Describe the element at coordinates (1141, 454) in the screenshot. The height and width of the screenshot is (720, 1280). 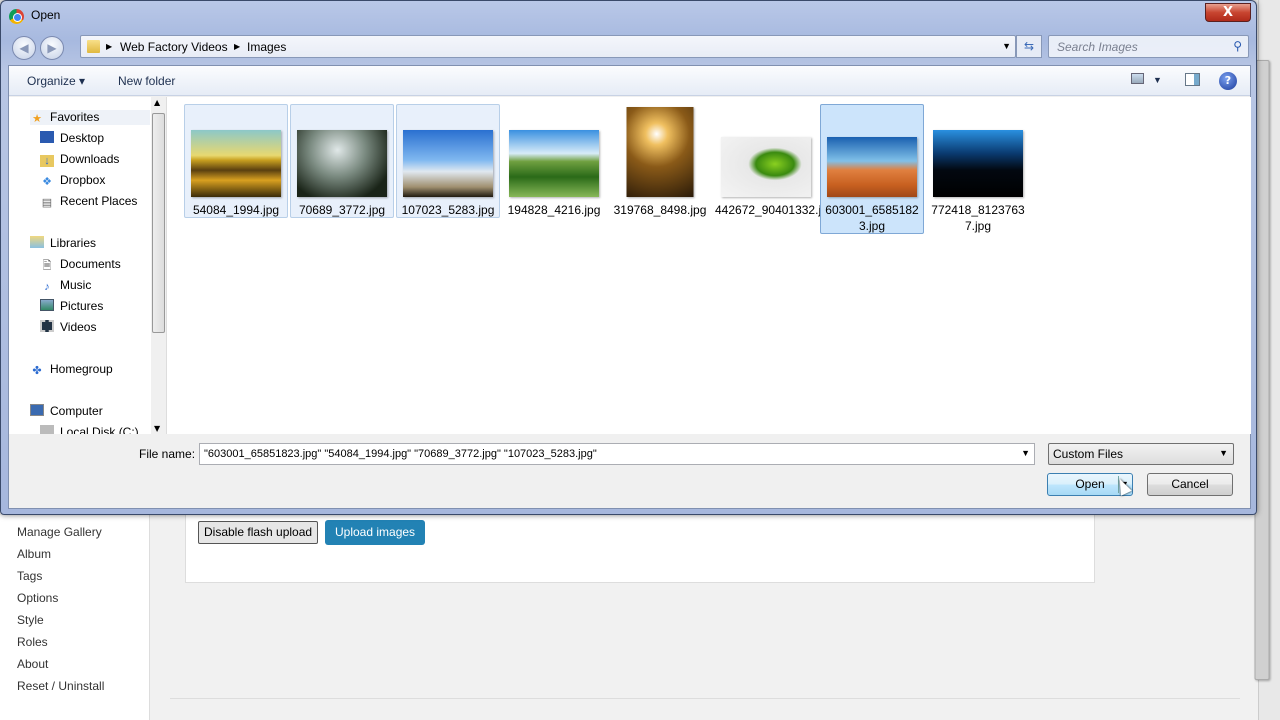
I see `file-type-select: Custom Files ▼` at that location.